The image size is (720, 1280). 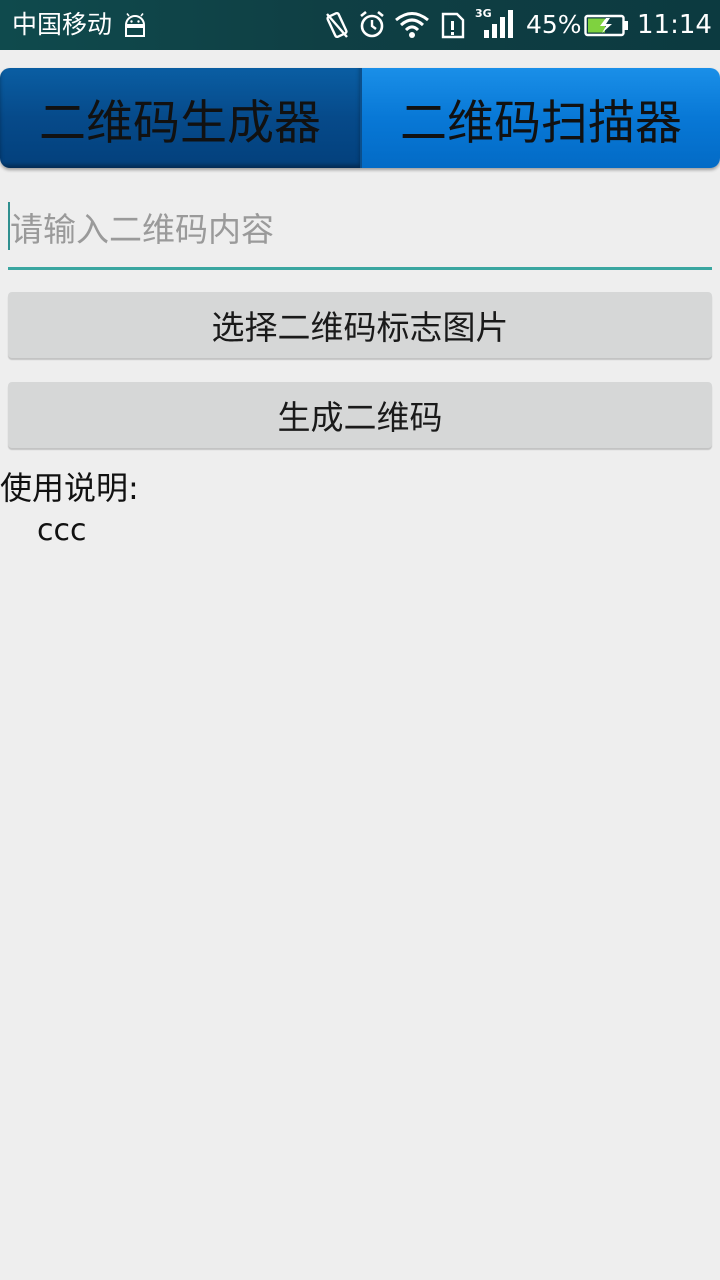 What do you see at coordinates (483, 13) in the screenshot?
I see `network-type-label: 3G` at bounding box center [483, 13].